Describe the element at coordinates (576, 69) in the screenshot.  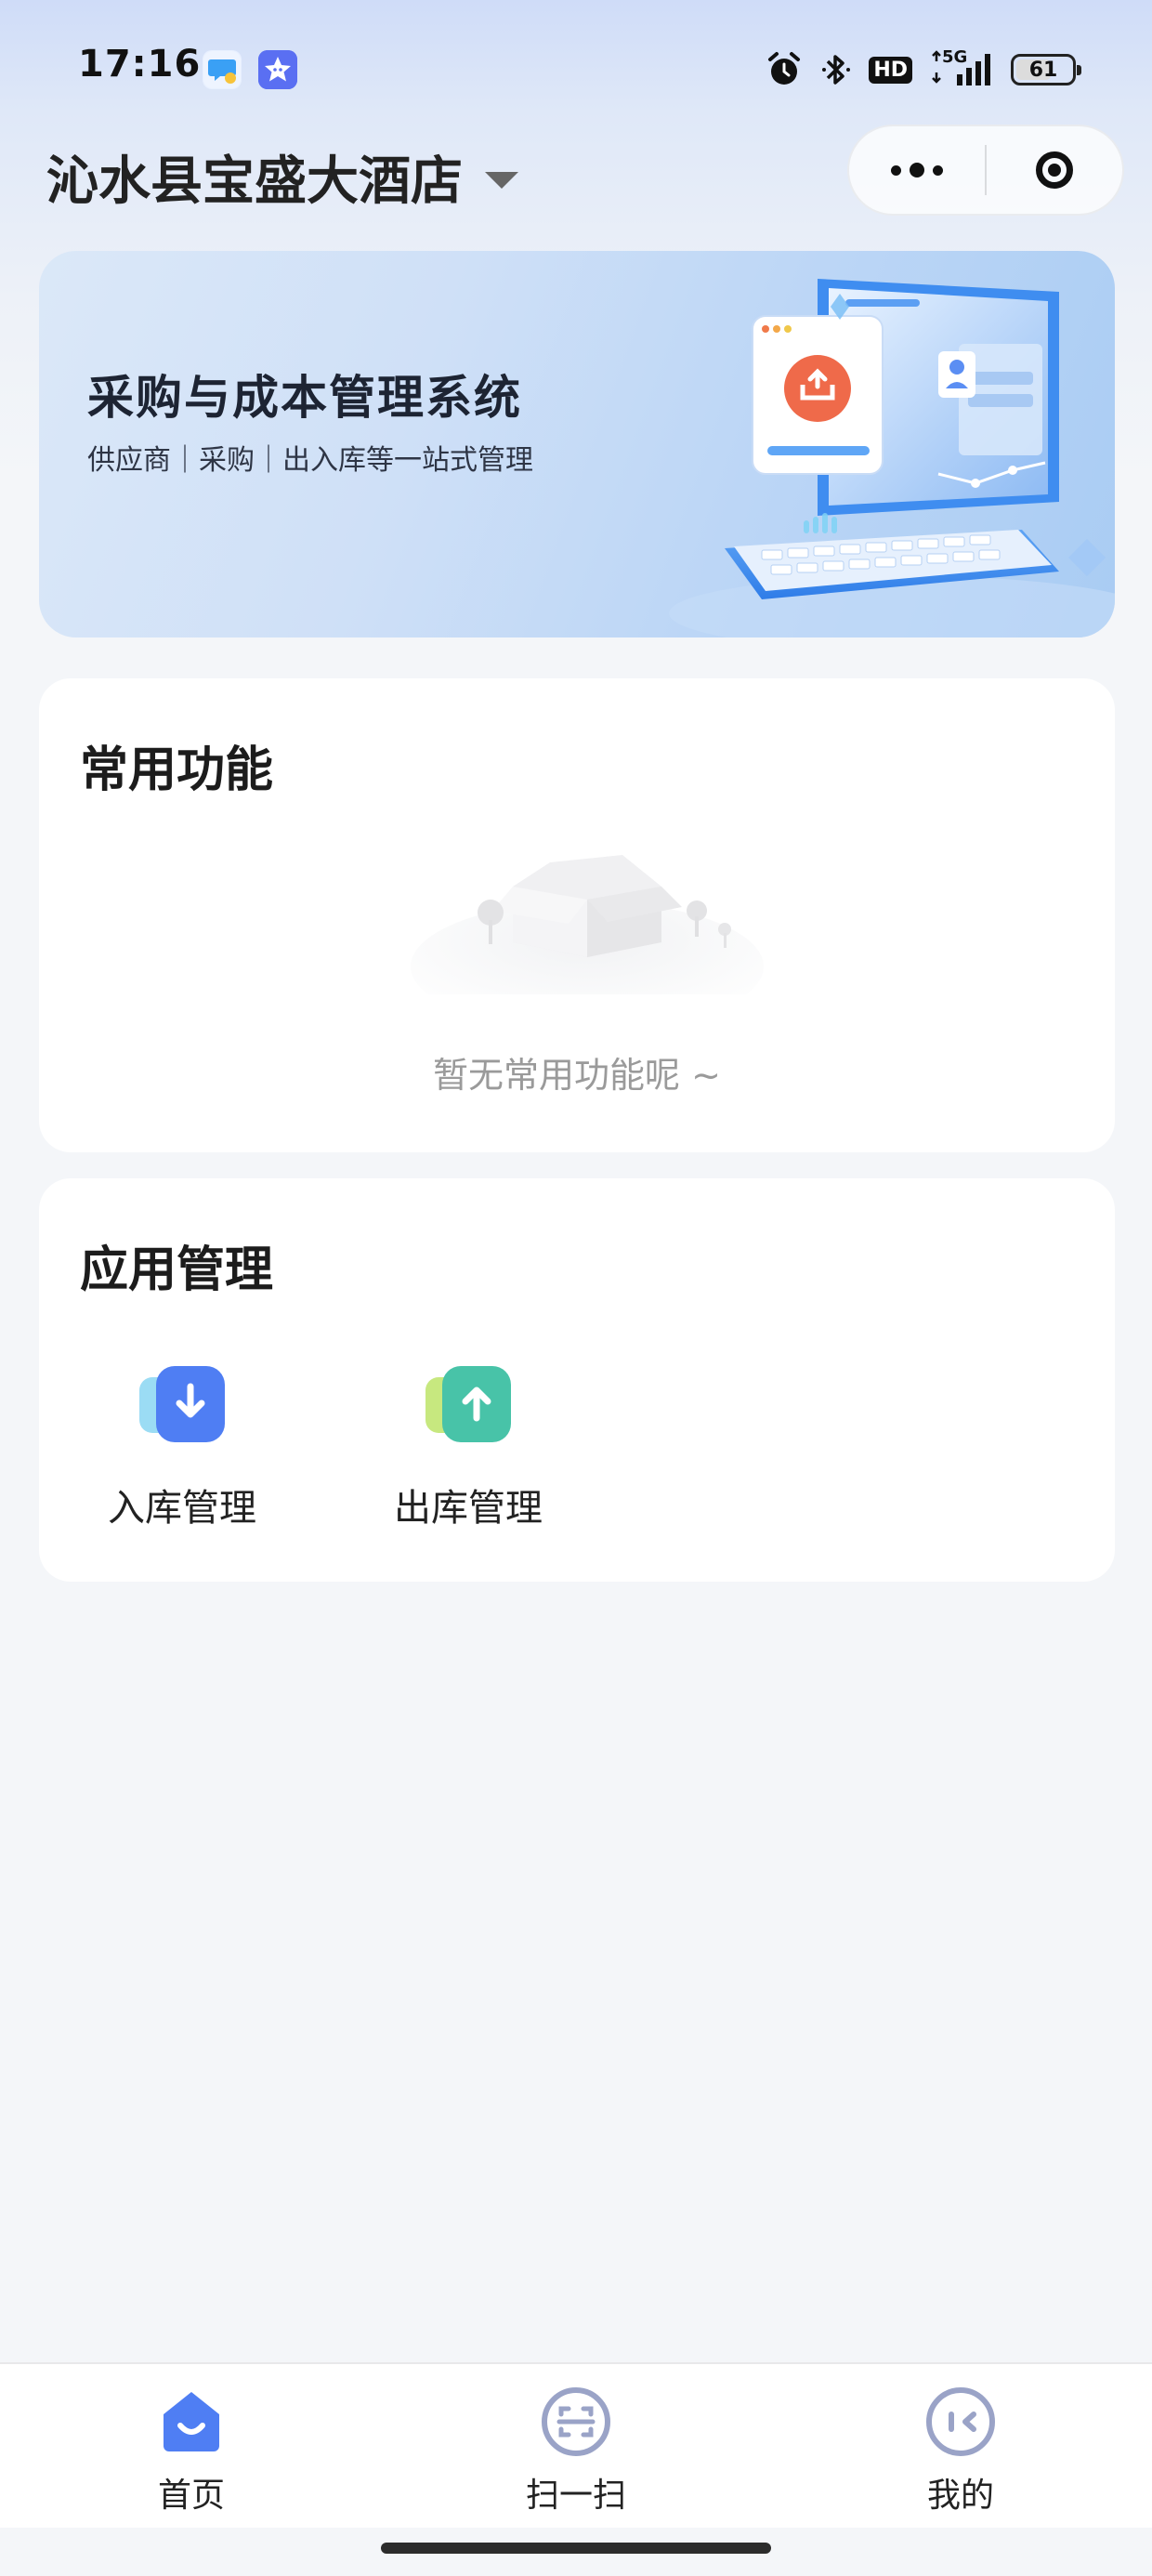
I see `status-bar: 17:16 HD 5G 61` at that location.